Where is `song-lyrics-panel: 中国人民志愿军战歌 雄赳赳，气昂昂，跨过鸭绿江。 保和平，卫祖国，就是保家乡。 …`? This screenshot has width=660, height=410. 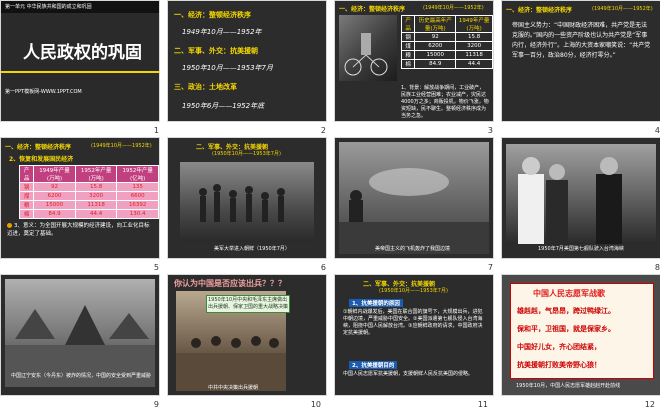 song-lyrics-panel: 中国人民志愿军战歌 雄赳赳，气昂昂，跨过鸭绿江。 保和平，卫祖国，就是保家乡。 … is located at coordinates (582, 331).